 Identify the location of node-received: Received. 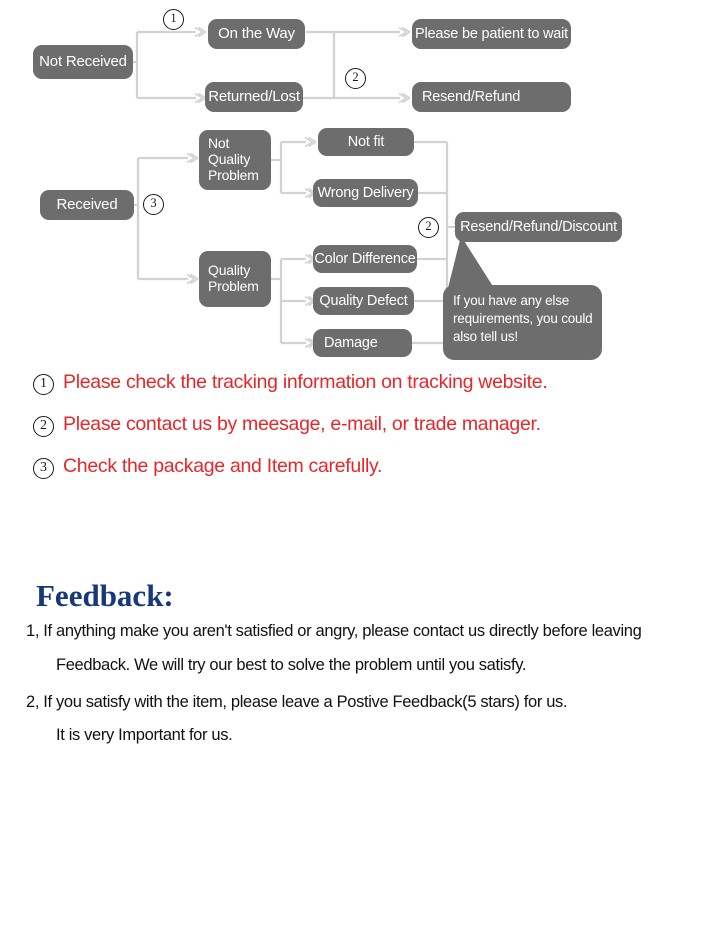
(87, 205).